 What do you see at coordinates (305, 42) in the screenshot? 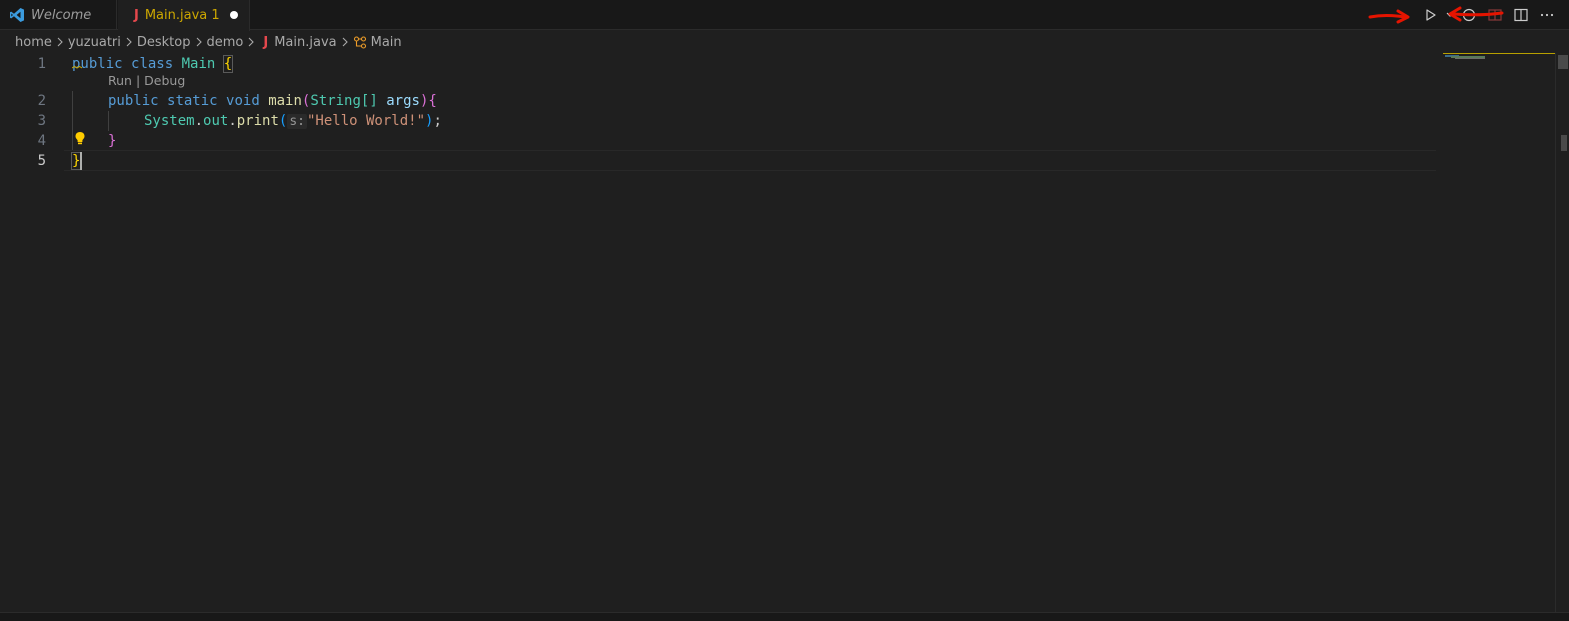
I see `breadcrumb-main-java: Main.java` at bounding box center [305, 42].